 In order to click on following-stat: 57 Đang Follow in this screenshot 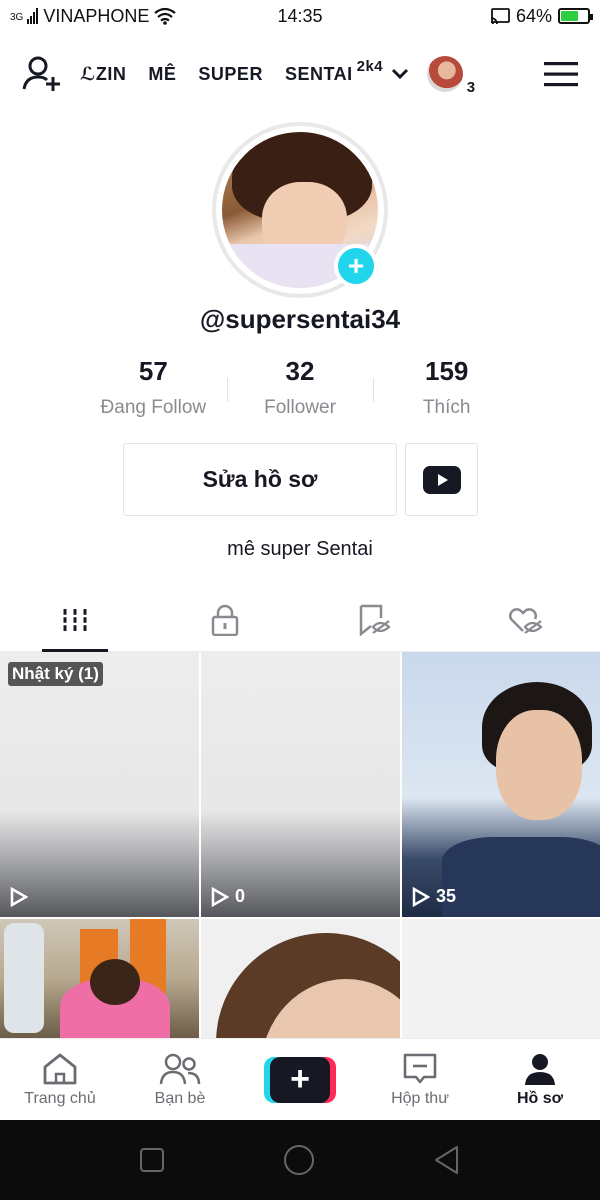, I will do `click(153, 387)`.